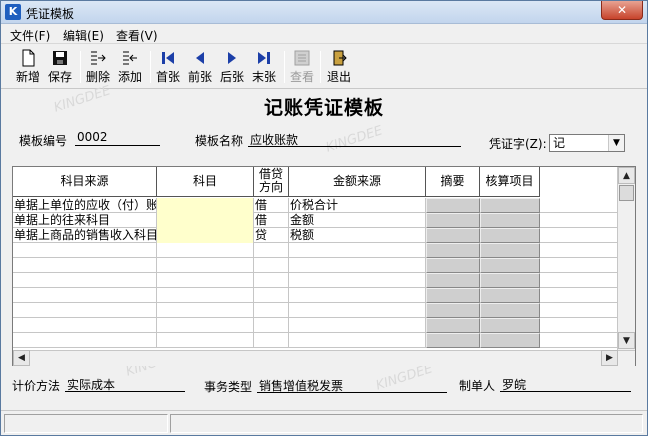 This screenshot has height=436, width=648. I want to click on table-row: 单据上的往来科目 借金额, so click(315, 220).